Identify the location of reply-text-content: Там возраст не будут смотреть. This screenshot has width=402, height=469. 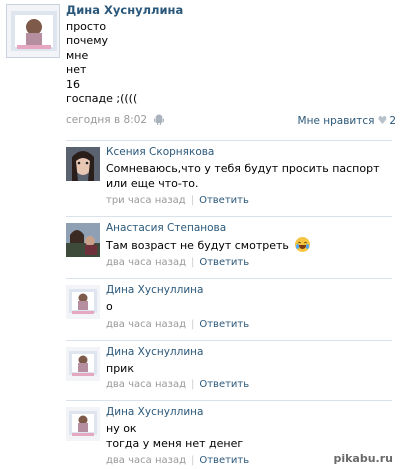
(197, 245).